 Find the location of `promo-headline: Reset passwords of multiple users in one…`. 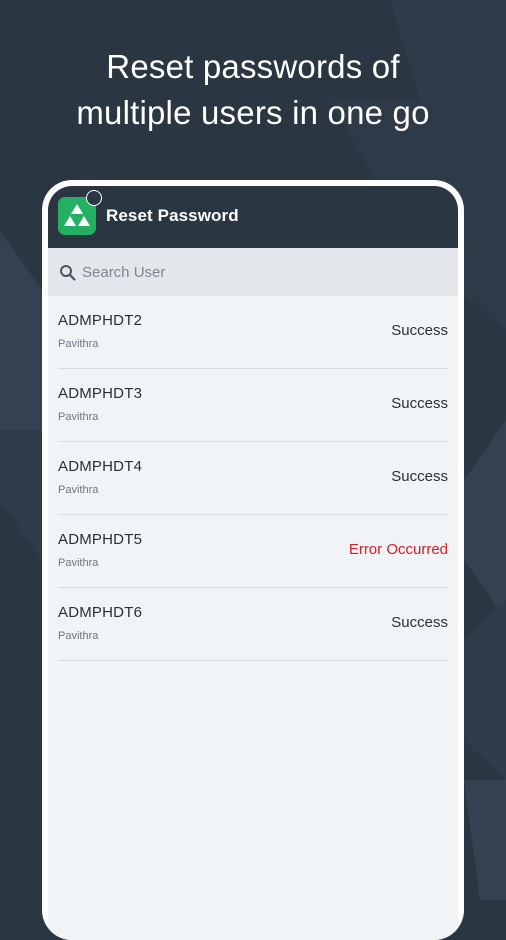

promo-headline: Reset passwords of multiple users in one… is located at coordinates (253, 90).